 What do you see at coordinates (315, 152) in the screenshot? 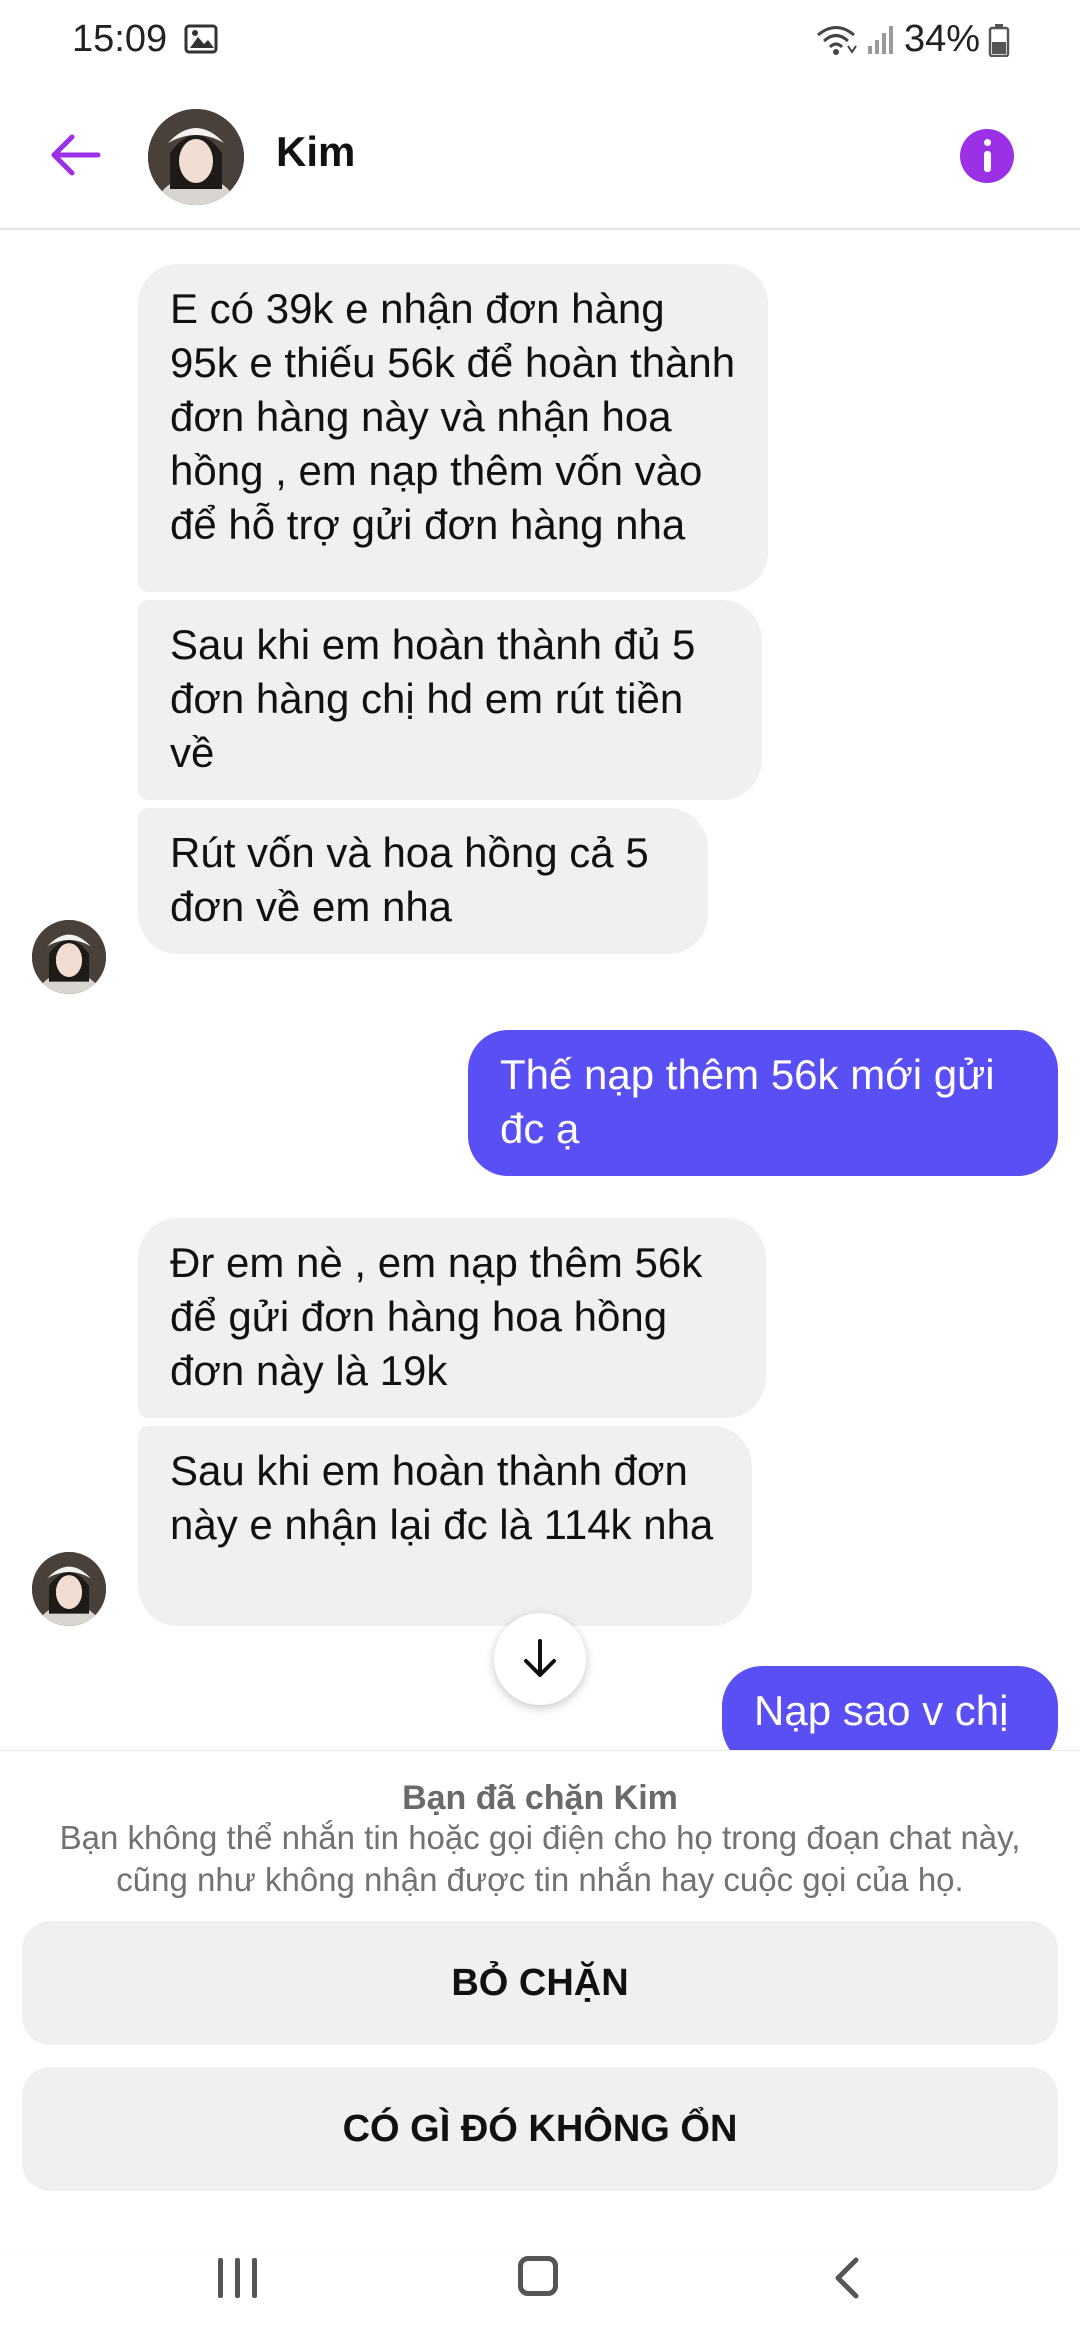
I see `contact-name: Kim` at bounding box center [315, 152].